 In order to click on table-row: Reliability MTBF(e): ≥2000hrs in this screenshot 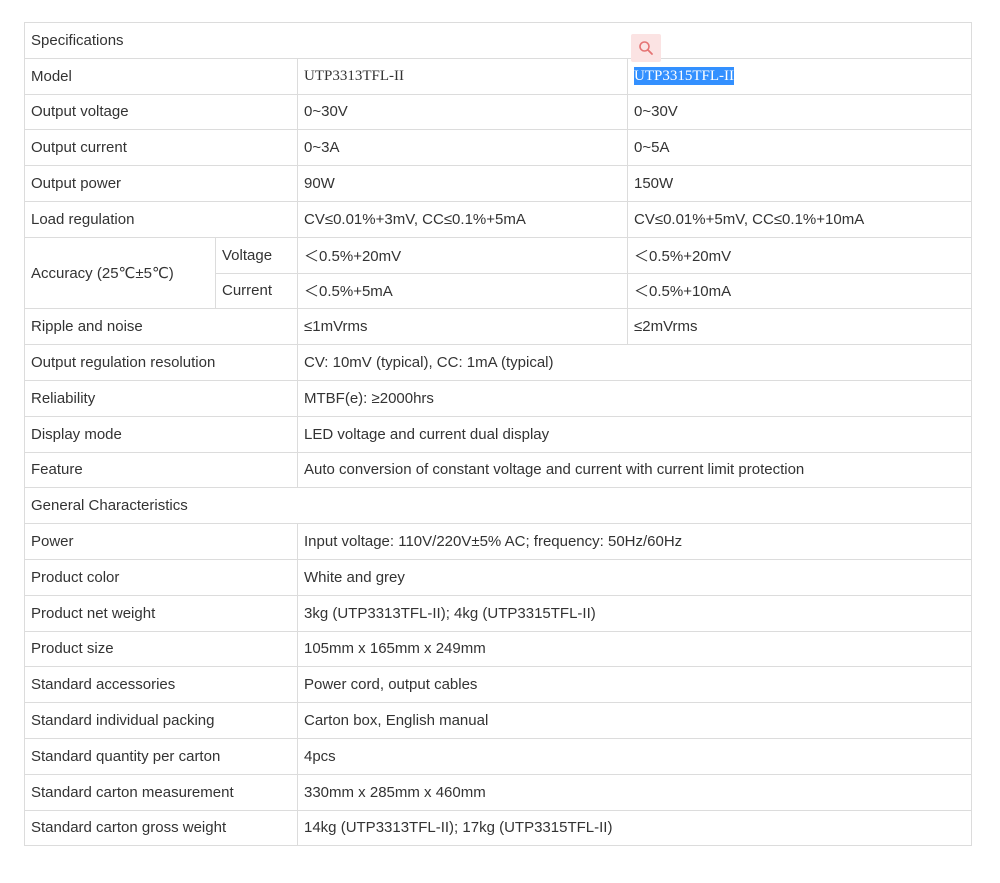, I will do `click(498, 398)`.